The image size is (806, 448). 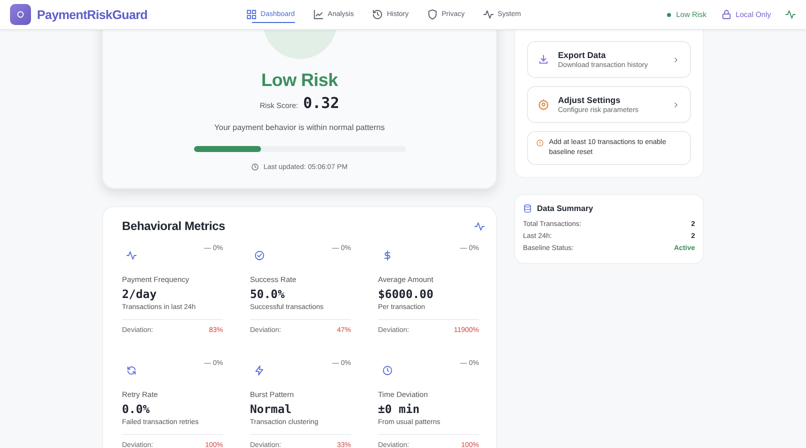 What do you see at coordinates (136, 409) in the screenshot?
I see `metric-value: 0.0%` at bounding box center [136, 409].